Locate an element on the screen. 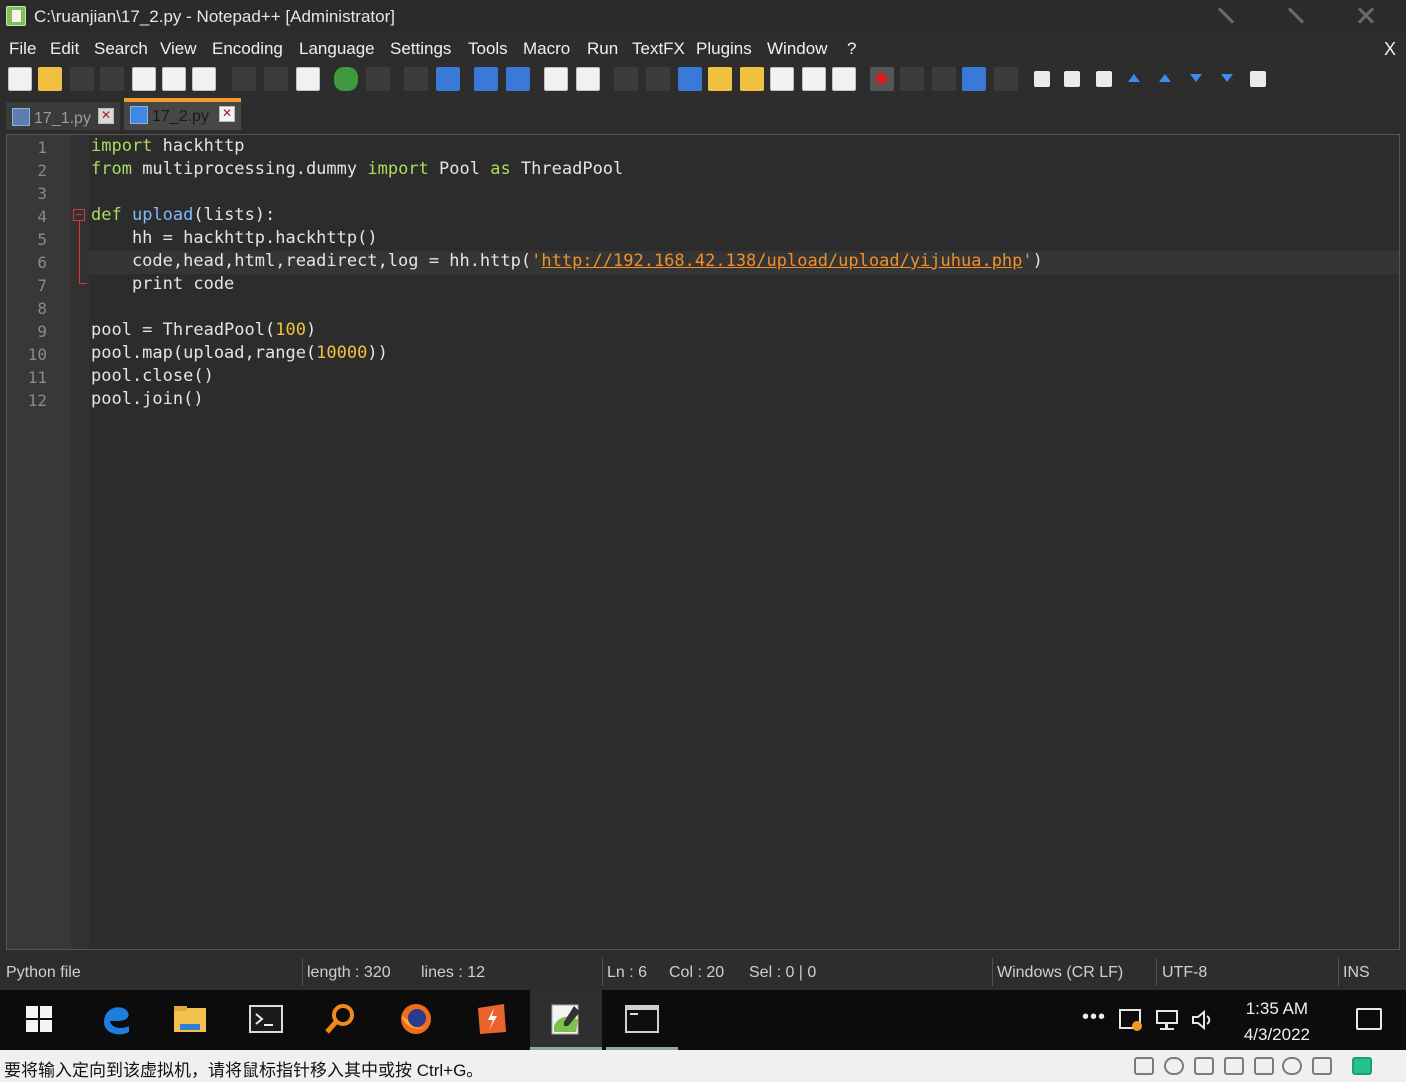 Image resolution: width=1406 pixels, height=1082 pixels. undo-icon is located at coordinates (346, 79).